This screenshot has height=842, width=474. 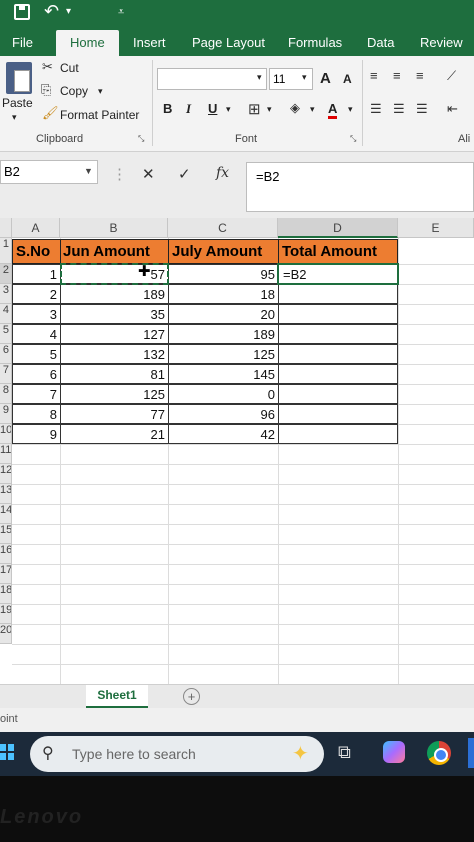 What do you see at coordinates (6, 334) in the screenshot?
I see `row-header: 5` at bounding box center [6, 334].